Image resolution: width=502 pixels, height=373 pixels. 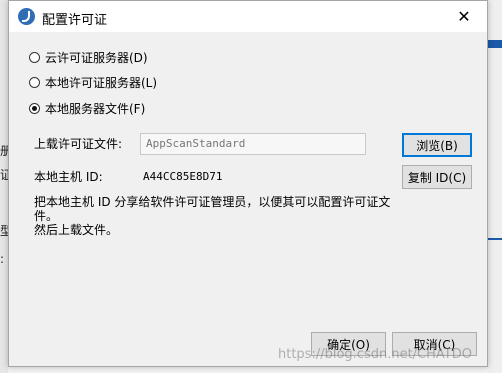 I want to click on browse-button: 浏览(B), so click(x=437, y=145).